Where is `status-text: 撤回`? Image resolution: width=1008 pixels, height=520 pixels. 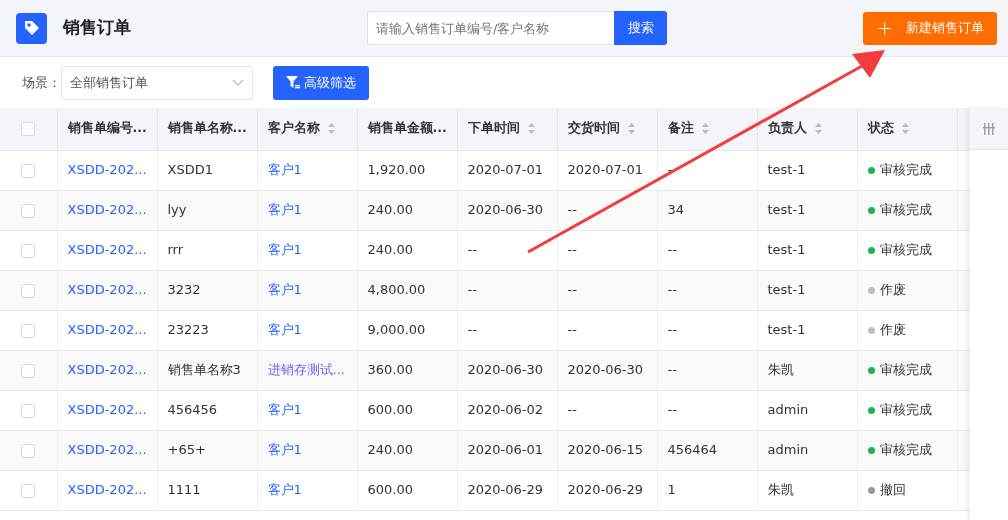 status-text: 撤回 is located at coordinates (892, 490).